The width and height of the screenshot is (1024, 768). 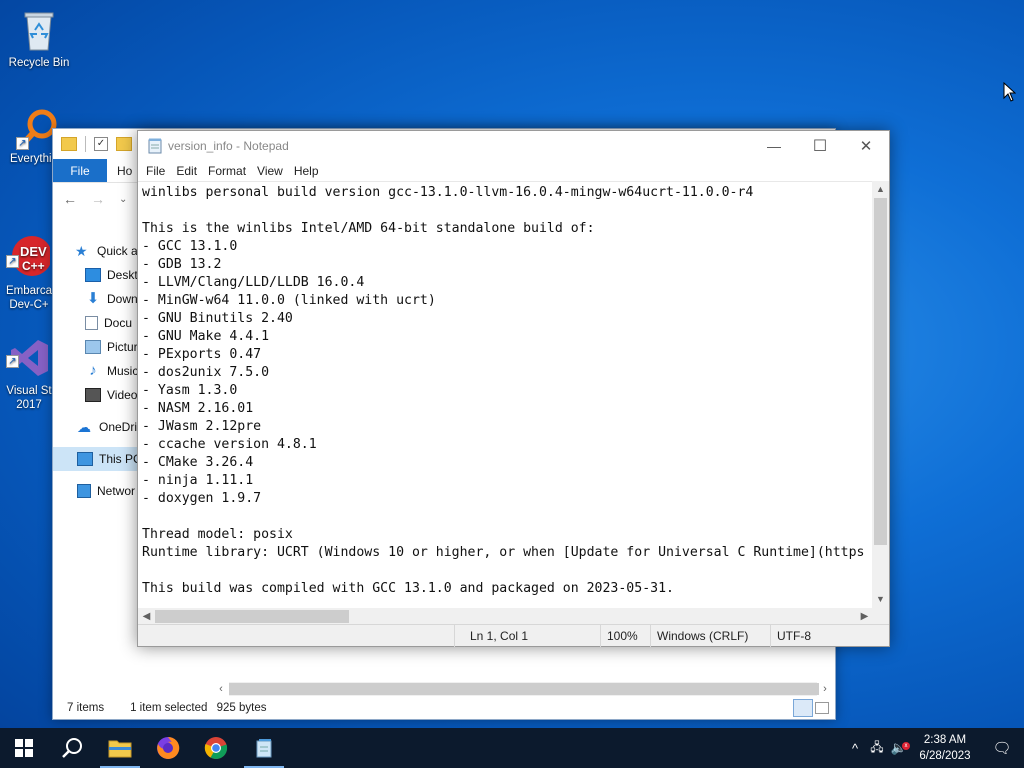 I want to click on menu-help: Help, so click(x=310, y=171).